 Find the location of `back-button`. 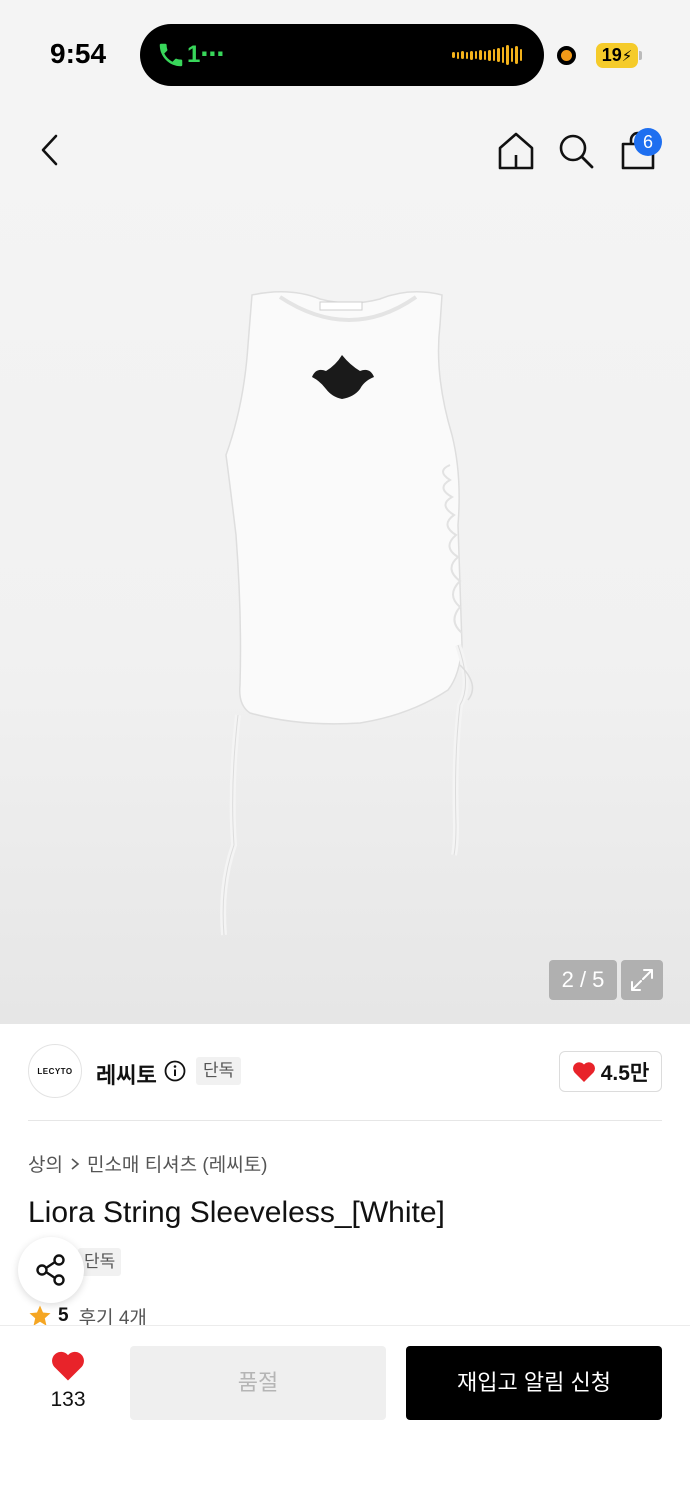

back-button is located at coordinates (50, 150).